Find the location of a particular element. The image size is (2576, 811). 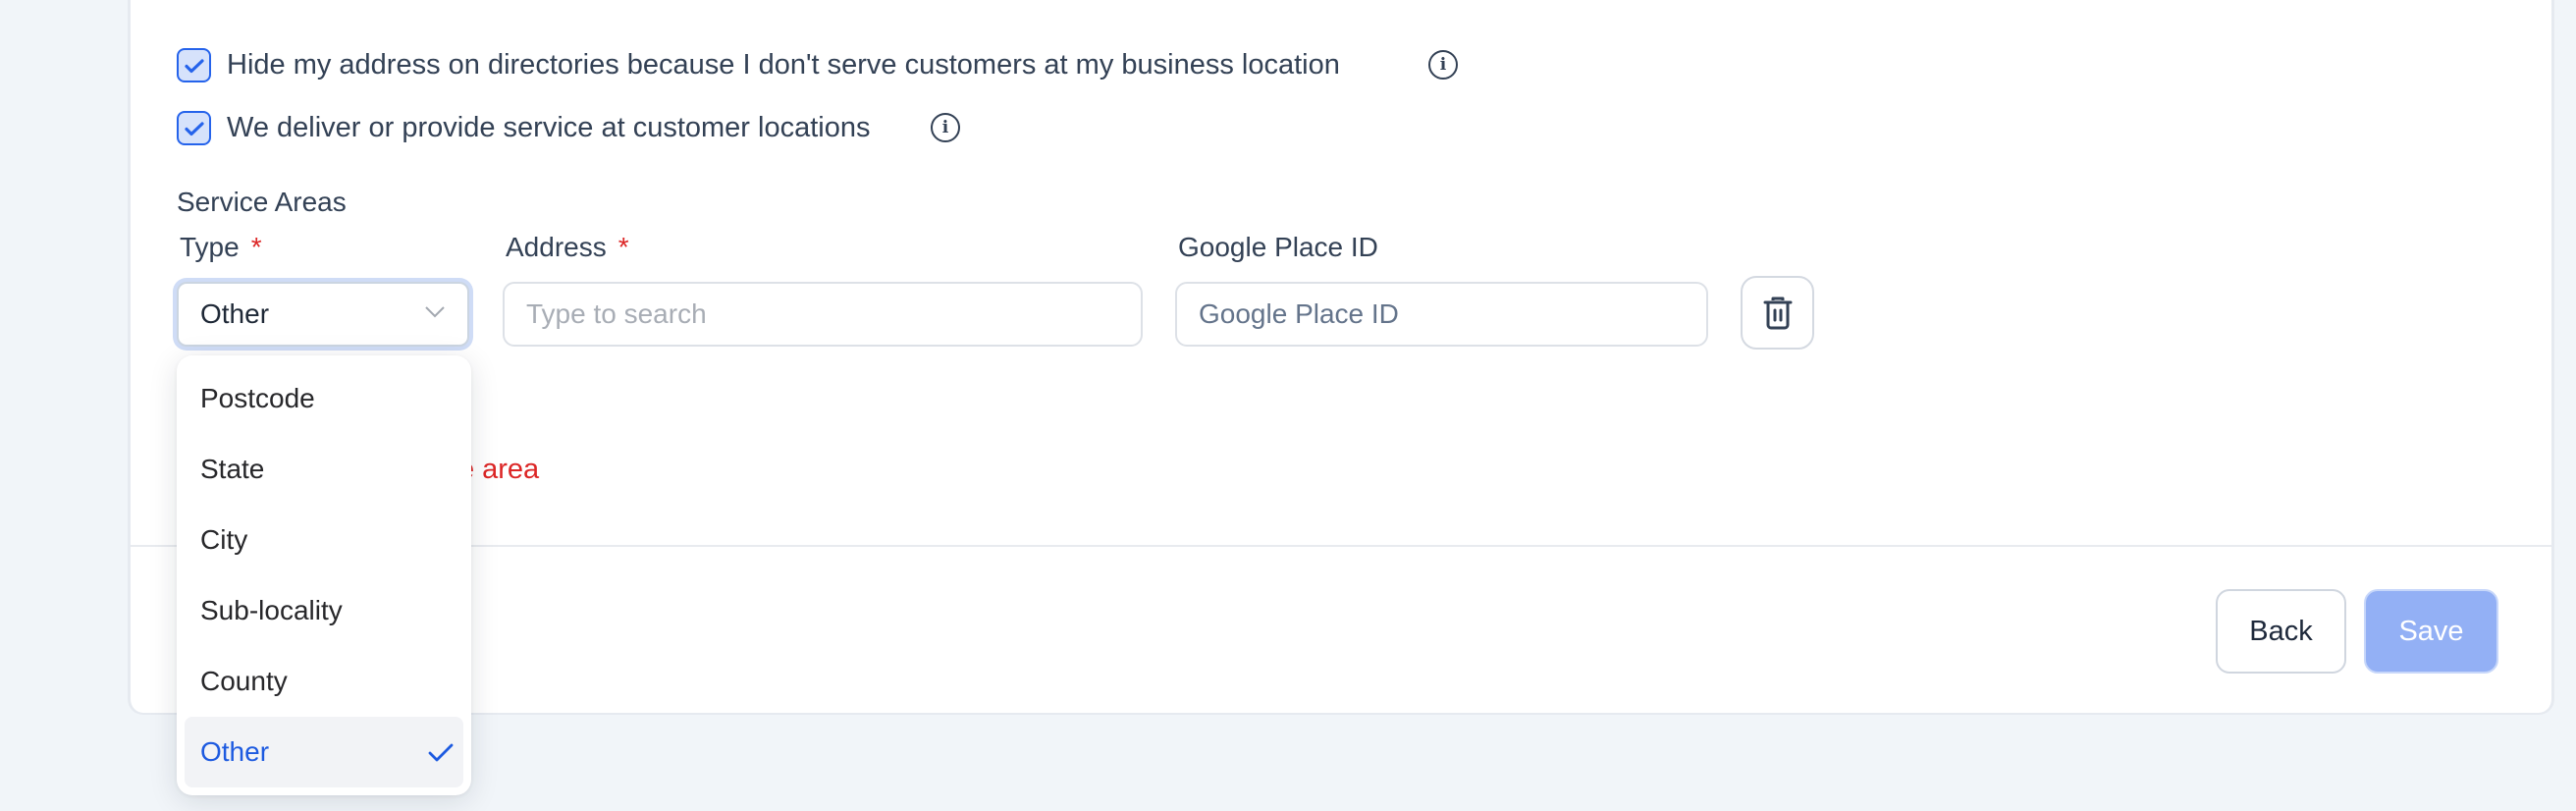

option-label: State is located at coordinates (232, 469).